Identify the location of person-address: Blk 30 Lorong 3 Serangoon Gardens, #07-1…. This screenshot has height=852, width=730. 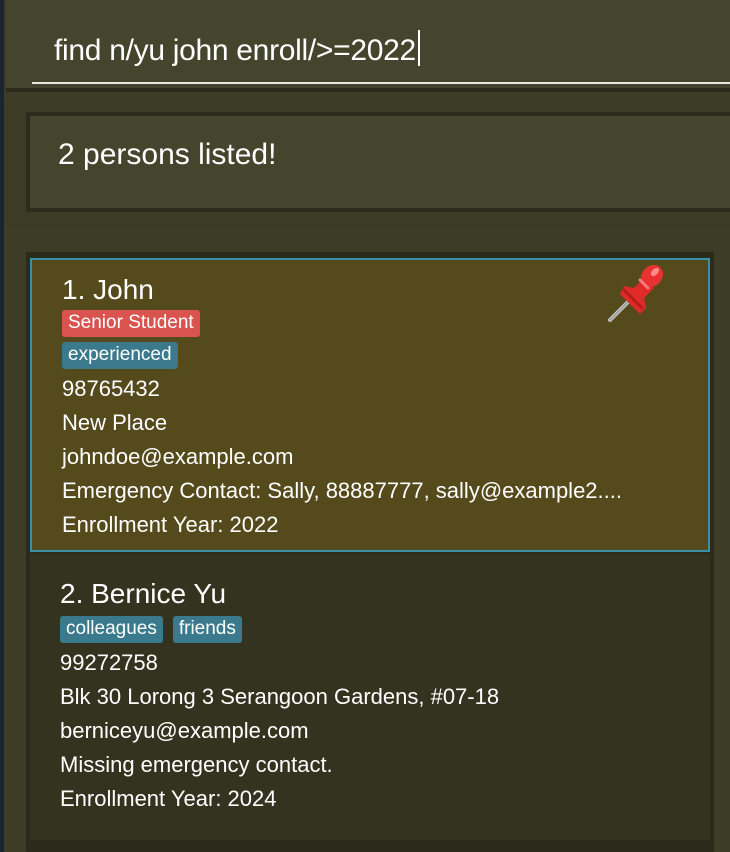
(280, 696).